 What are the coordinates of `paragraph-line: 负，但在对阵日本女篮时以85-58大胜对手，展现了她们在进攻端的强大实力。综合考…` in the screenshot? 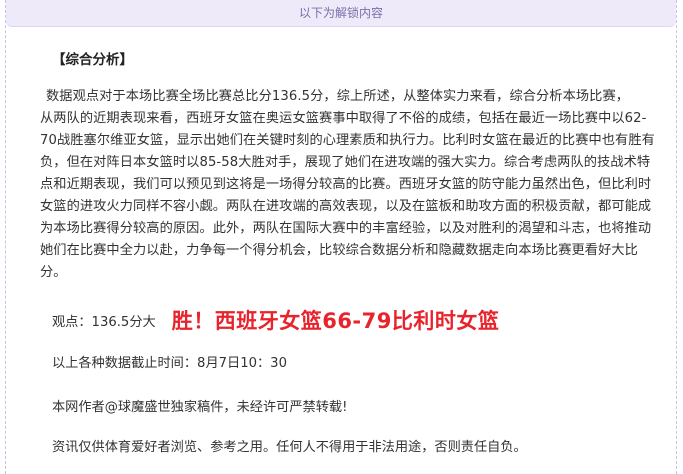 It's located at (345, 162).